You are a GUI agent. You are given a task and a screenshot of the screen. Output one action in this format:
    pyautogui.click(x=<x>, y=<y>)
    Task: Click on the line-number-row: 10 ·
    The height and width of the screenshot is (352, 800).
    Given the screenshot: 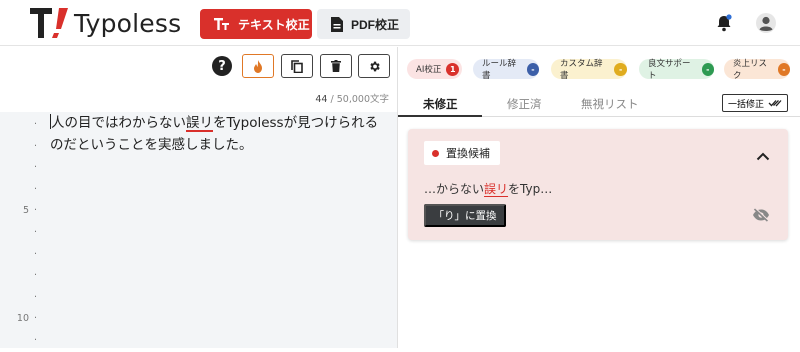 What is the action you would take?
    pyautogui.click(x=20, y=319)
    